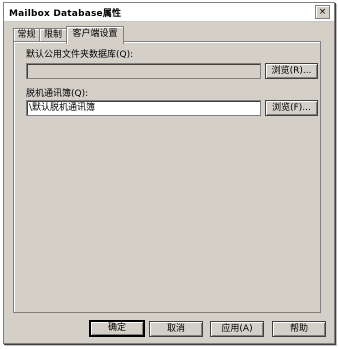 The height and width of the screenshot is (349, 339). Describe the element at coordinates (95, 35) in the screenshot. I see `tab-client-settings: 客户端设置` at that location.